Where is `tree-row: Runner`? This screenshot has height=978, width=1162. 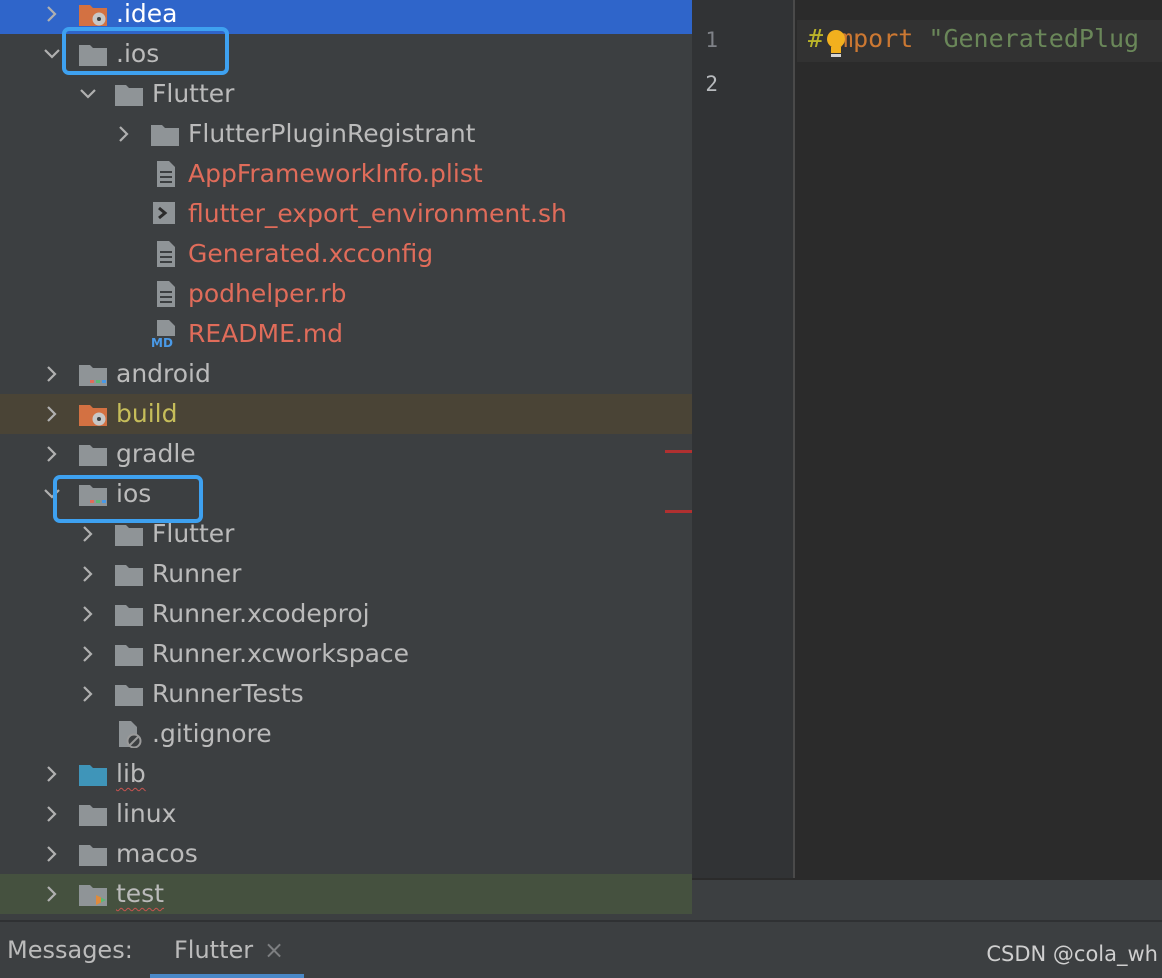 tree-row: Runner is located at coordinates (346, 574).